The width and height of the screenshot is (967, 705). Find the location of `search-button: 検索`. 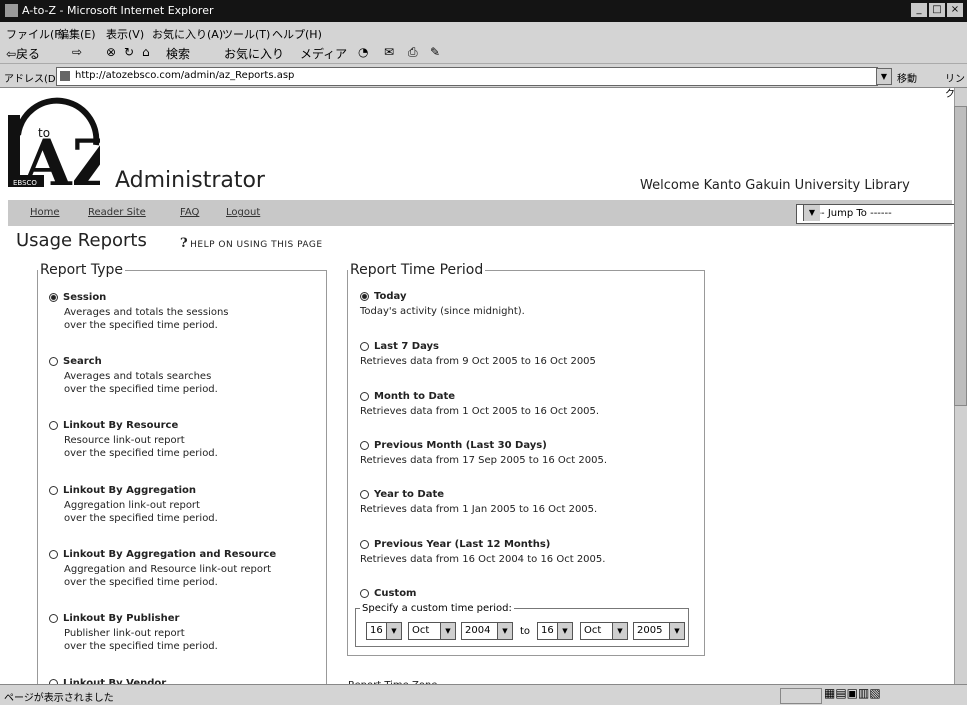

search-button: 検索 is located at coordinates (178, 53).